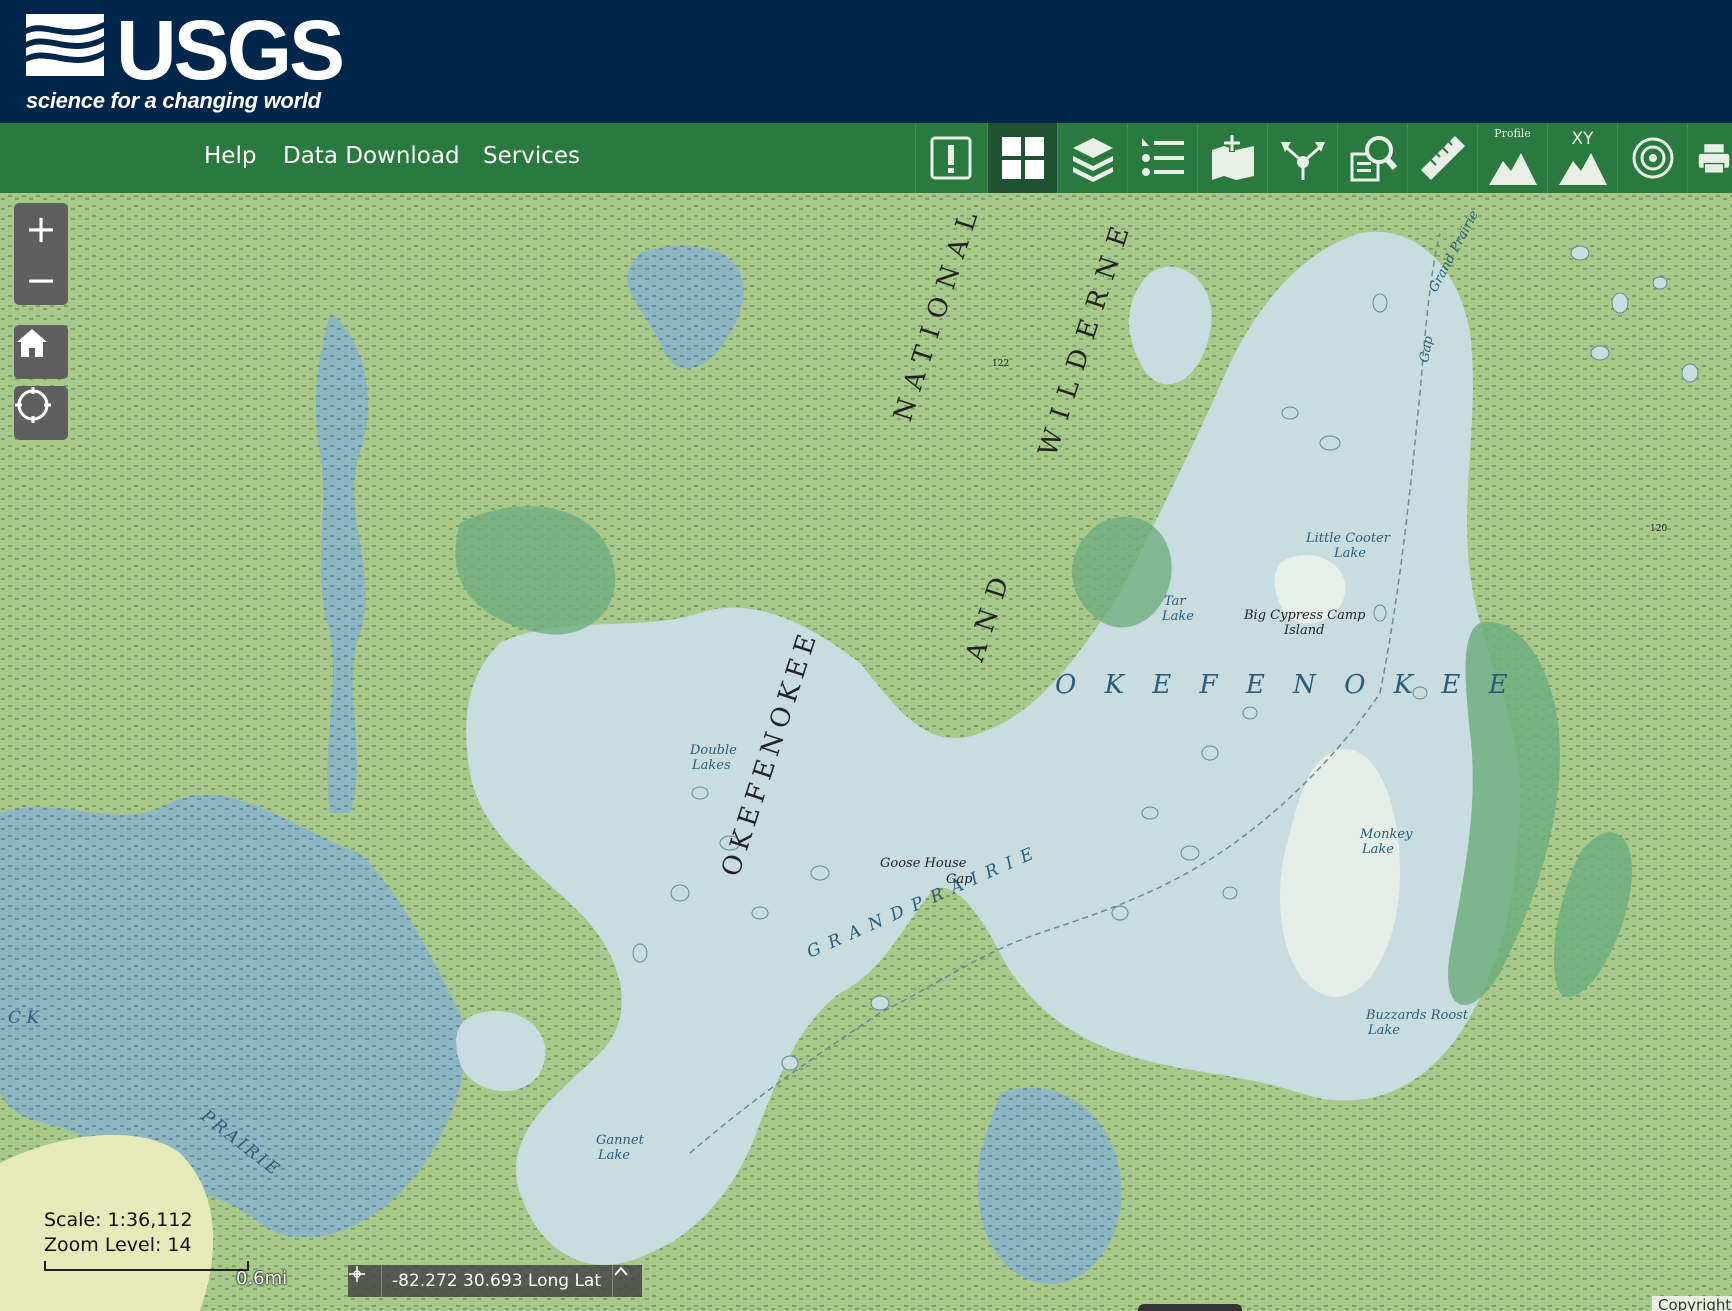 This screenshot has height=1311, width=1732. I want to click on spot-elevation-tool, so click(1652, 158).